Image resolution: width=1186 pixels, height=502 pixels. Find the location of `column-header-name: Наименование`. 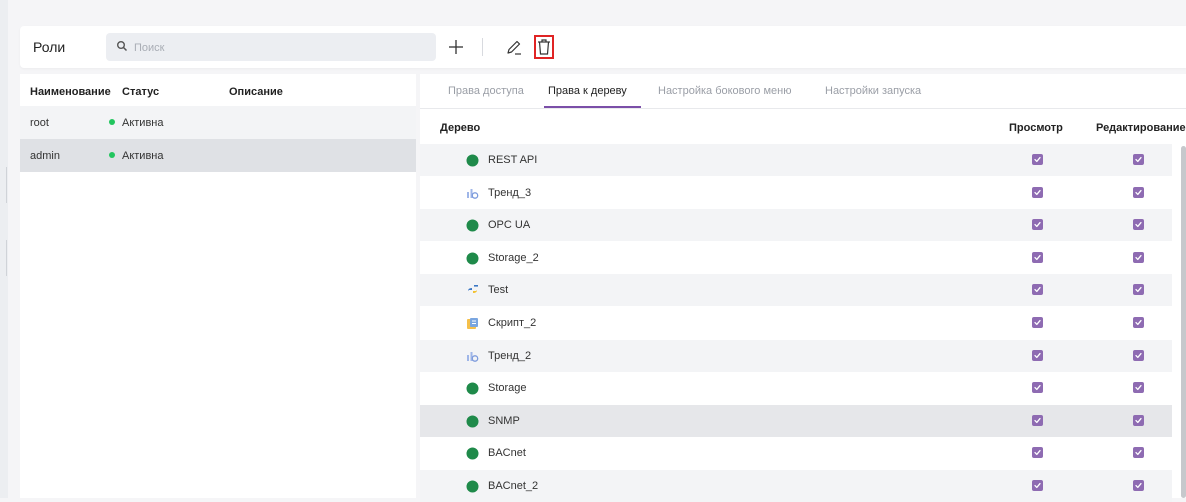

column-header-name: Наименование is located at coordinates (70, 92).